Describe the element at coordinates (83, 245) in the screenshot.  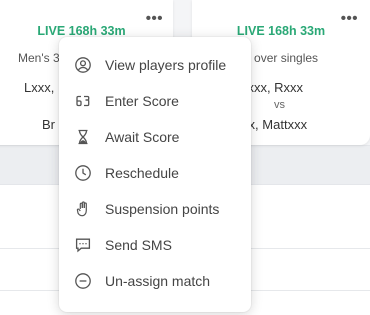
I see `message-icon` at that location.